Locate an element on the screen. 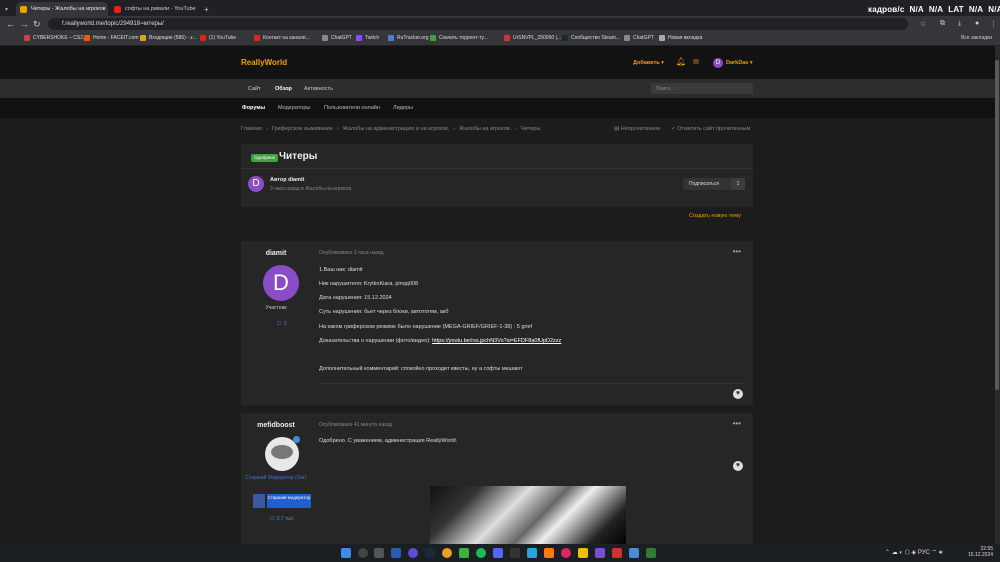  status-badge: Одобрено is located at coordinates (265, 158).